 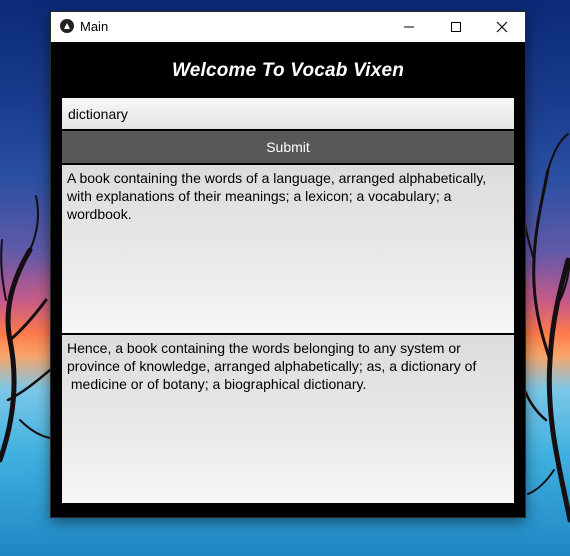 I want to click on word-search-input, so click(x=288, y=113).